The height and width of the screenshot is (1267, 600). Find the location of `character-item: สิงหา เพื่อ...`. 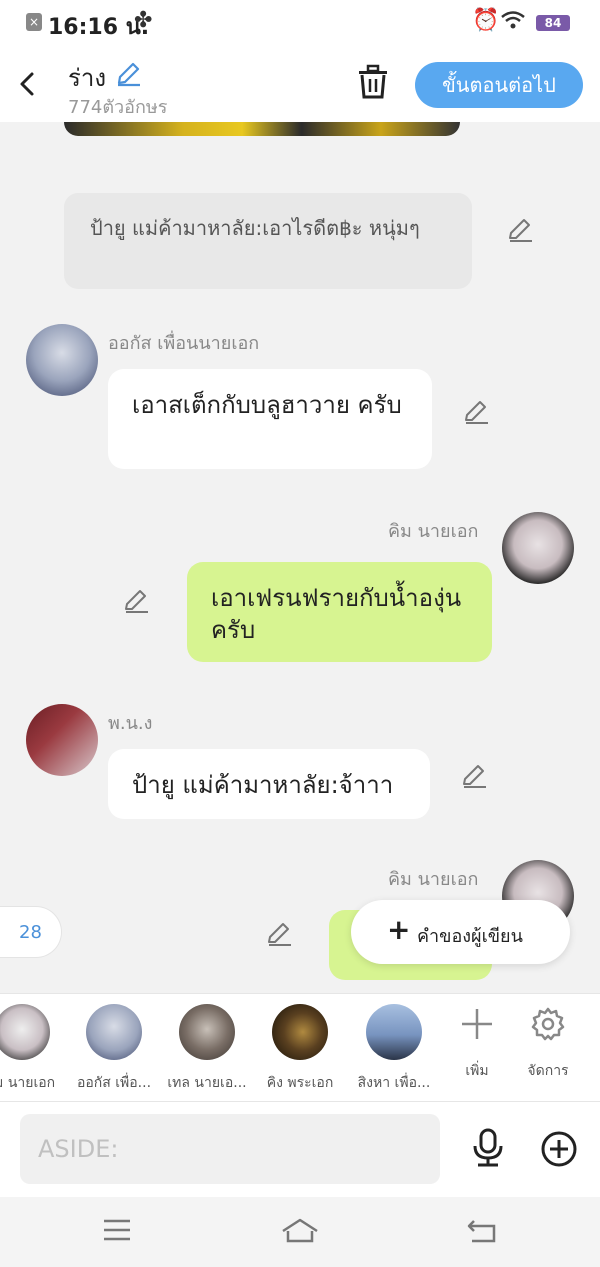

character-item: สิงหา เพื่อ... is located at coordinates (394, 1049).